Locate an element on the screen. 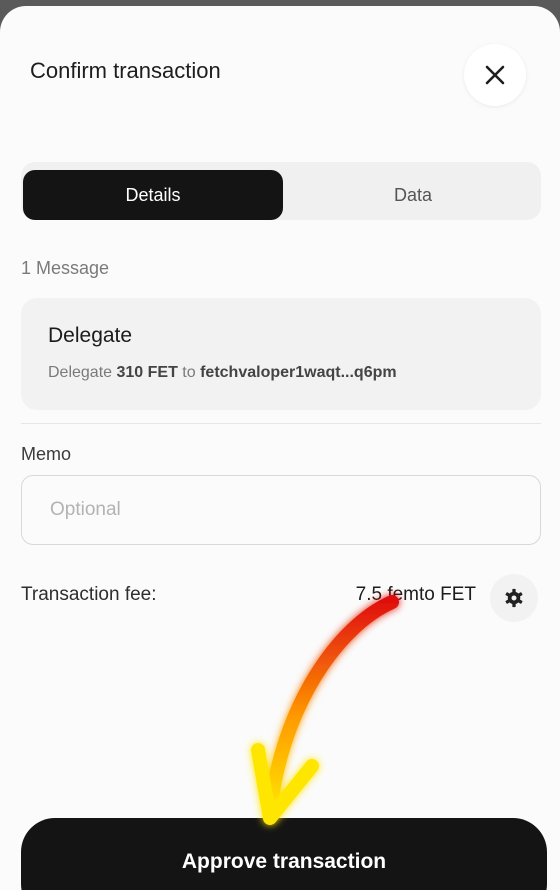  fee-settings-button is located at coordinates (514, 598).